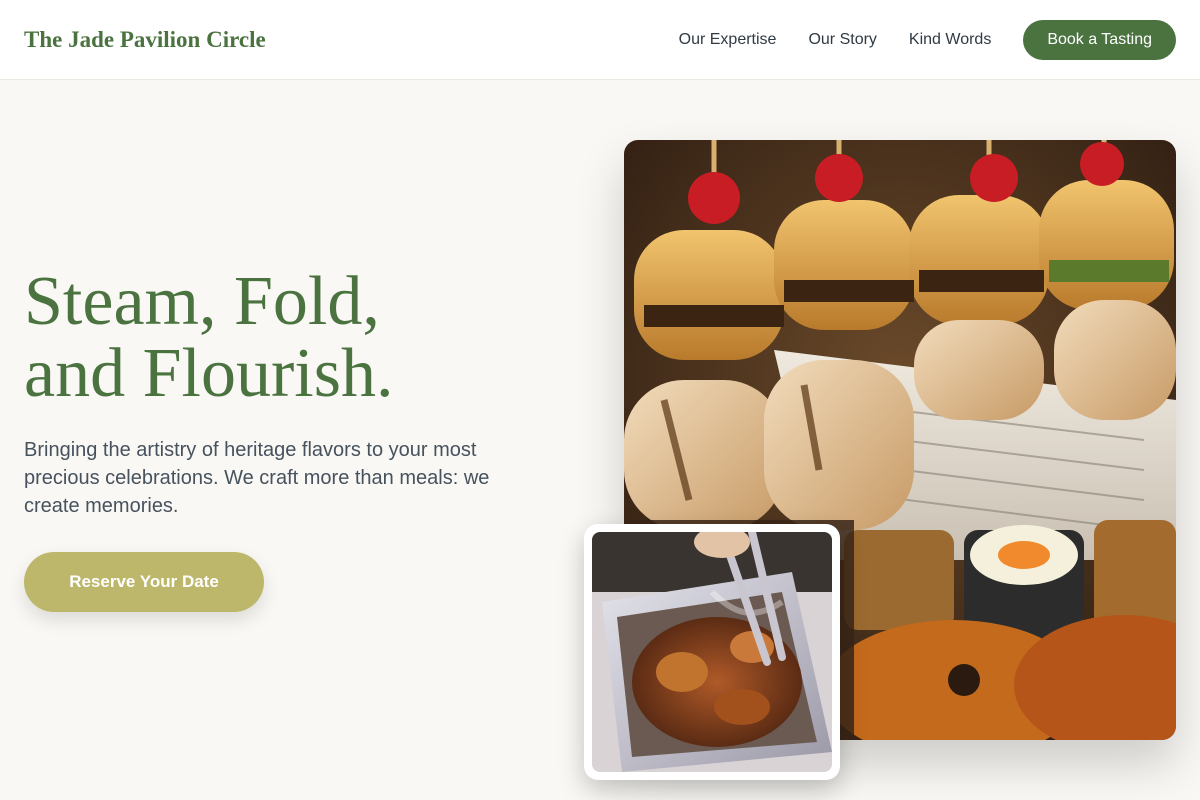  I want to click on hero-title-line-2: and Flourish., so click(209, 373).